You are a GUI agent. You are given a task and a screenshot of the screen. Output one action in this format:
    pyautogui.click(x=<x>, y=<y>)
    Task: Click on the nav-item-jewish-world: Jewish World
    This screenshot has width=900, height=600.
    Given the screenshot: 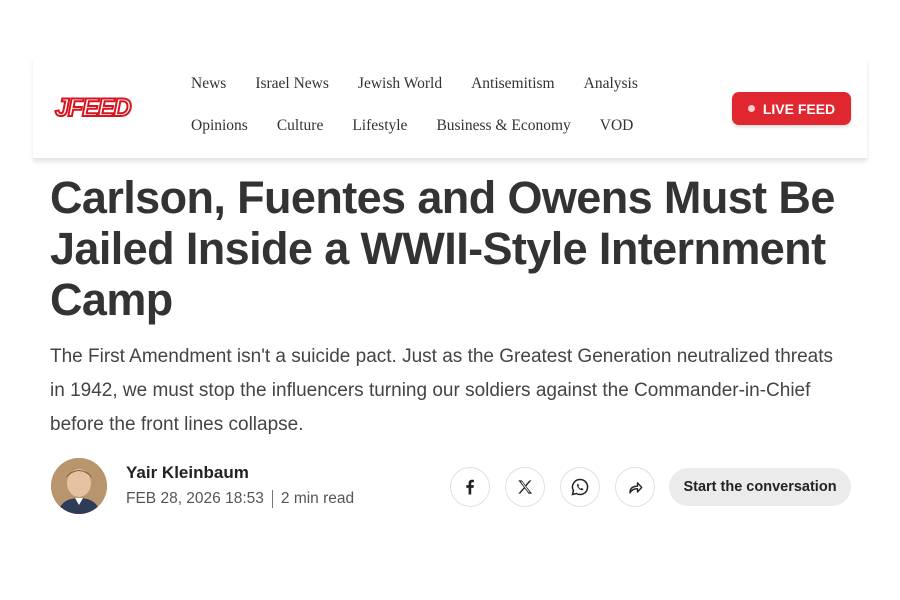 What is the action you would take?
    pyautogui.click(x=400, y=84)
    